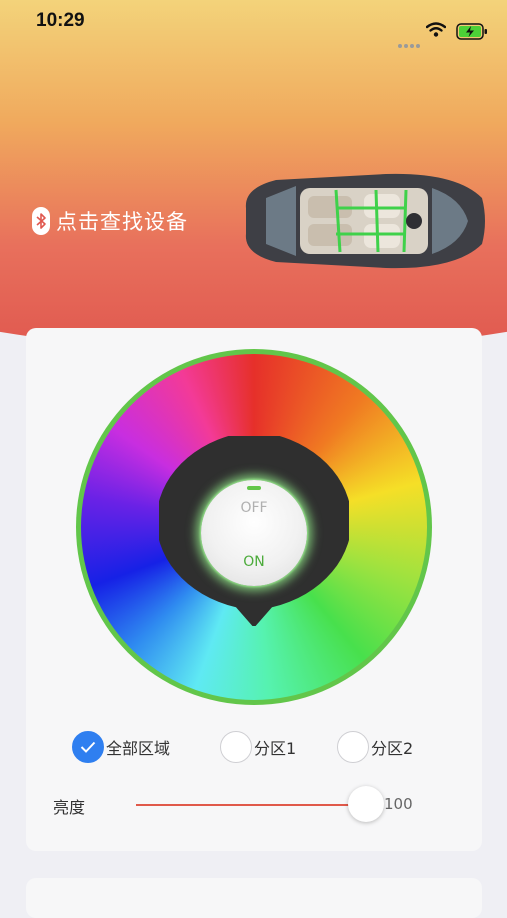 The image size is (507, 918). I want to click on zone-all-option: 全部区域, so click(121, 747).